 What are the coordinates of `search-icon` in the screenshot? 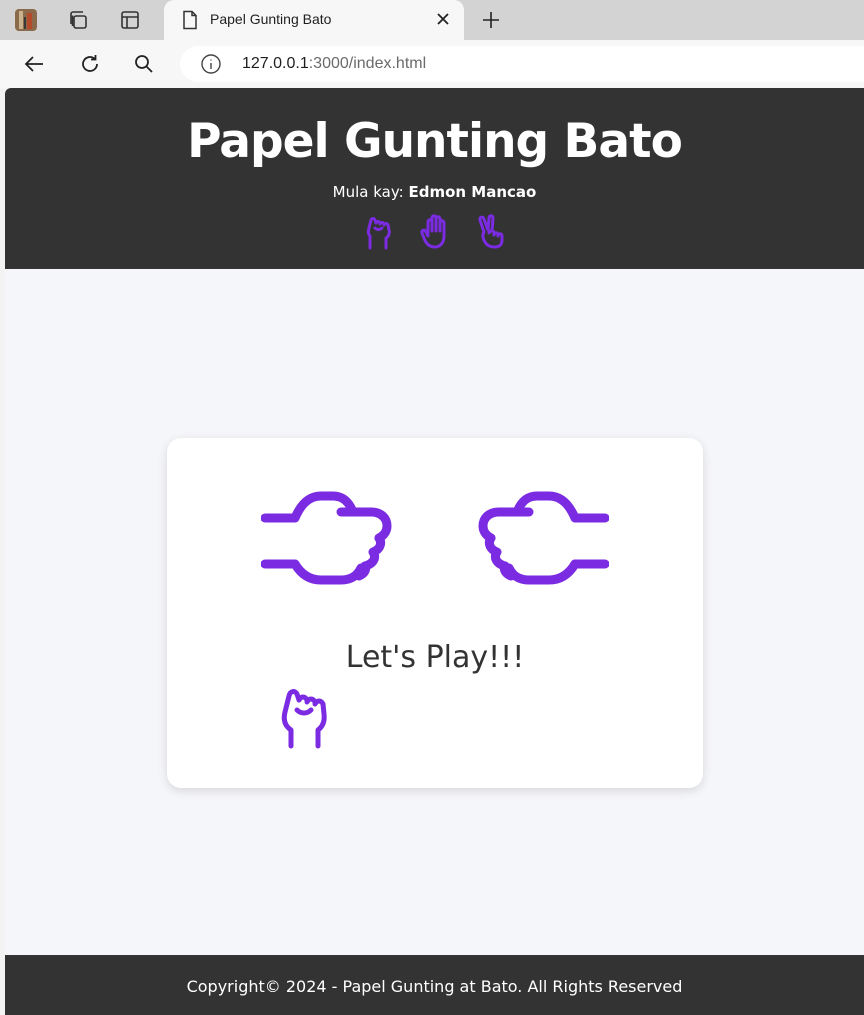 It's located at (144, 64).